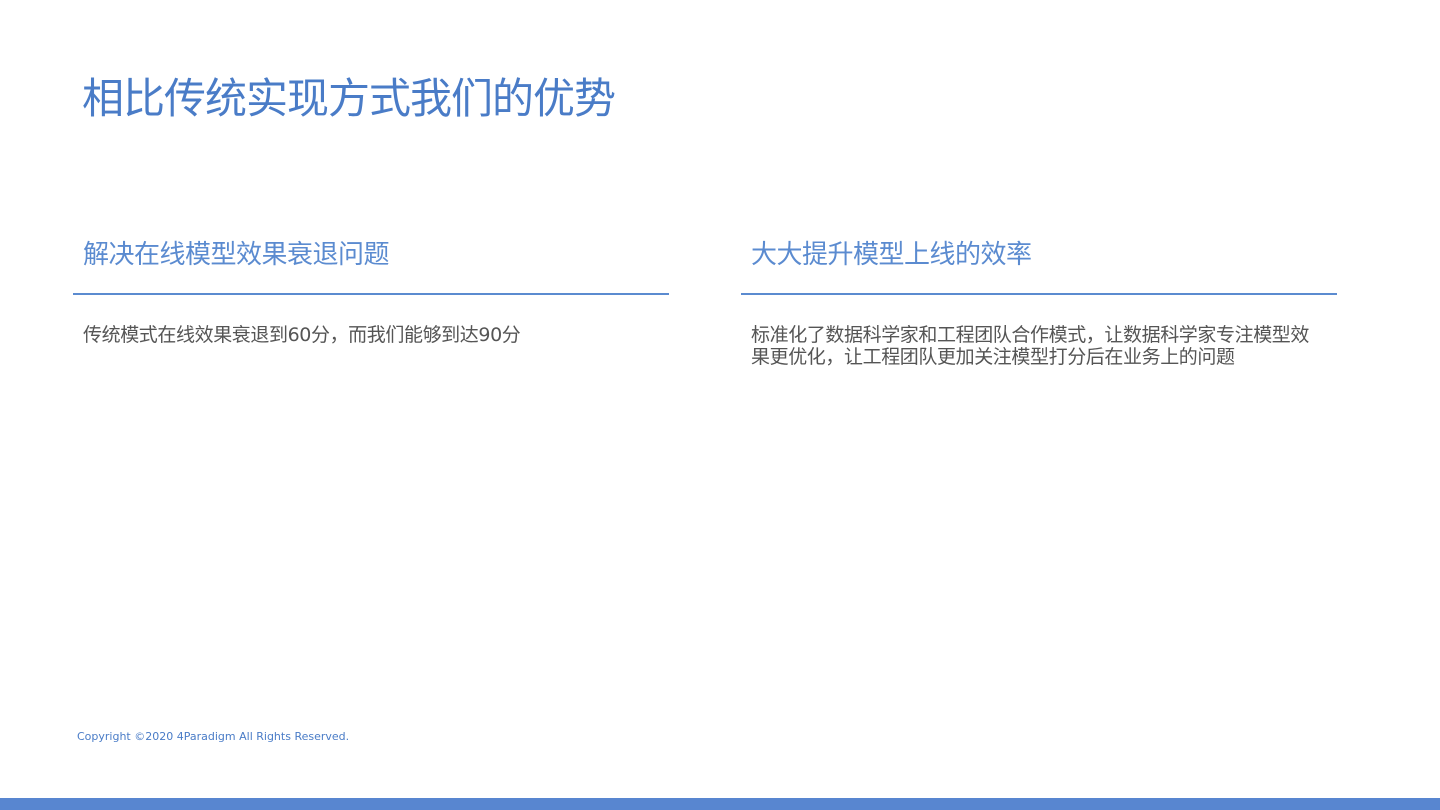 The height and width of the screenshot is (810, 1440). Describe the element at coordinates (720, 804) in the screenshot. I see `bottom-accent-bar` at that location.